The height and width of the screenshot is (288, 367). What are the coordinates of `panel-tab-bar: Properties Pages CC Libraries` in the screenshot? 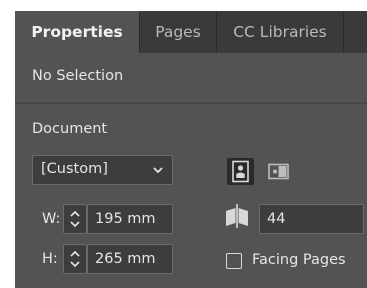 It's located at (191, 32).